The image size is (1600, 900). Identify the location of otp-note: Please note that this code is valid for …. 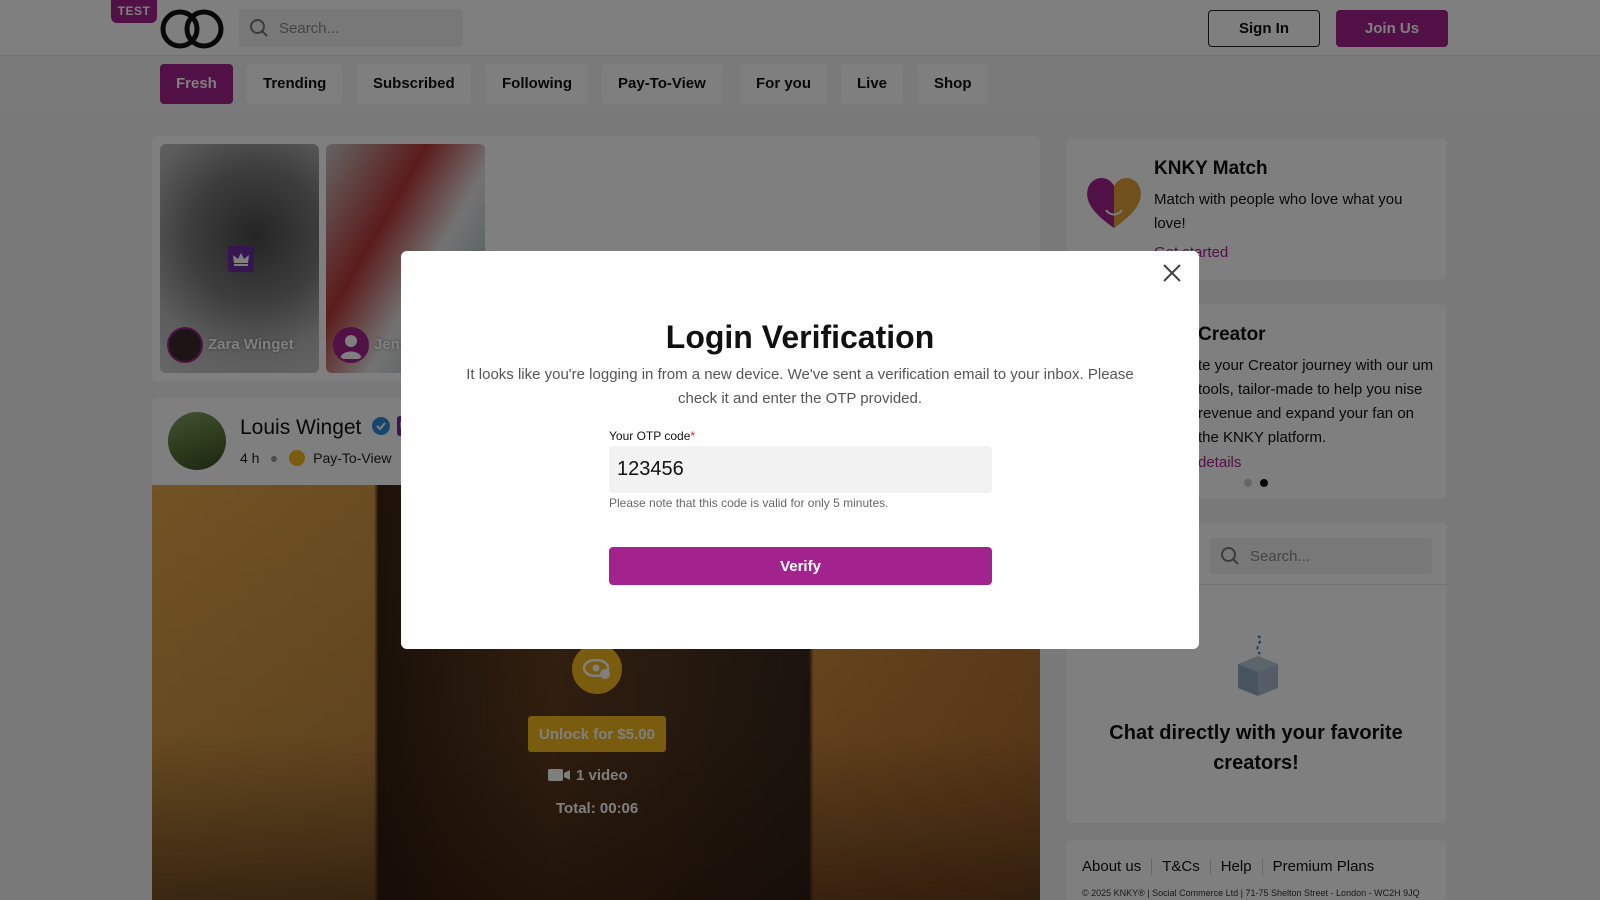
(749, 503).